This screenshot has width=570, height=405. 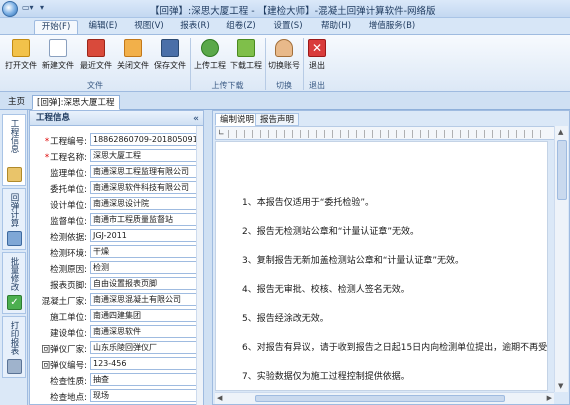 What do you see at coordinates (170, 48) in the screenshot?
I see `save-file-icon` at bounding box center [170, 48].